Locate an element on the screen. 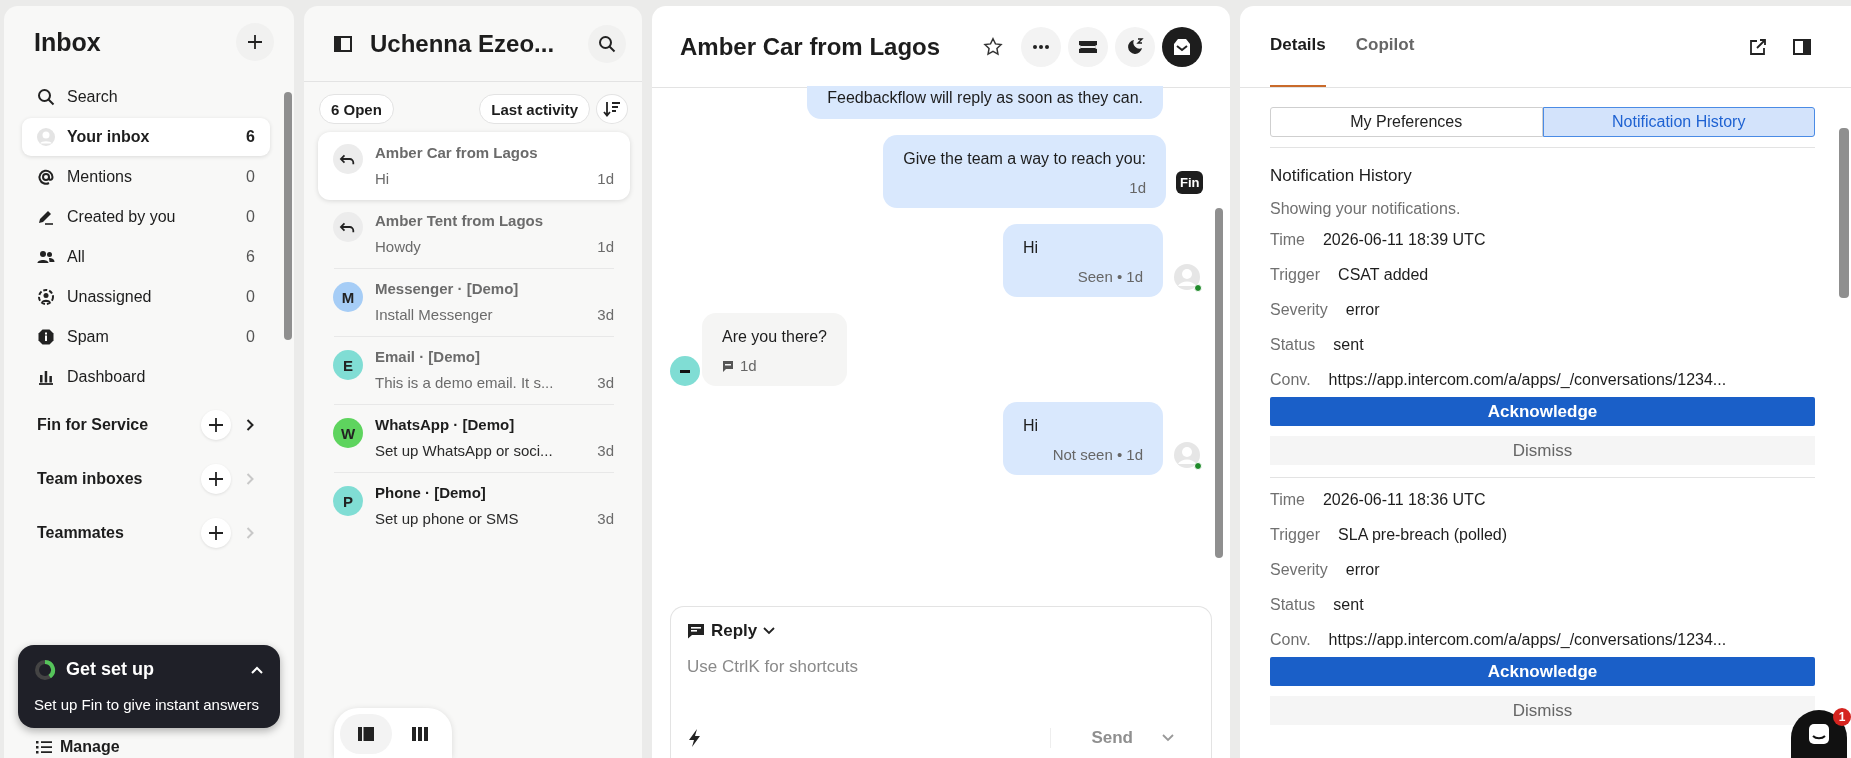 The image size is (1851, 758). progress-ring-icon is located at coordinates (45, 669).